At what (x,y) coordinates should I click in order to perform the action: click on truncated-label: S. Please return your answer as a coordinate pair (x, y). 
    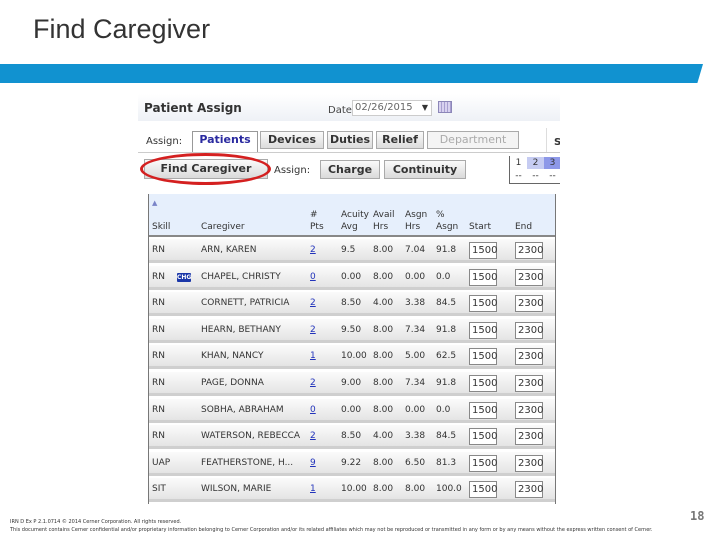
    Looking at the image, I should click on (557, 142).